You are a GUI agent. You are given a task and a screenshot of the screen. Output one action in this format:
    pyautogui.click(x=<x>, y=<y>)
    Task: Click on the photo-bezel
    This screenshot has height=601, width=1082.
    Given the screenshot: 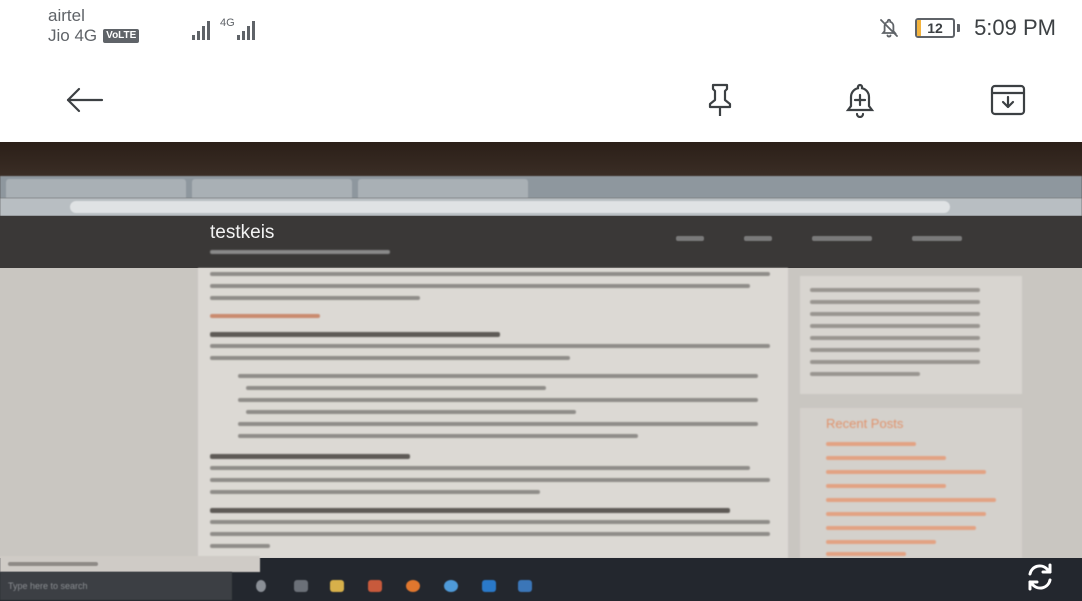 What is the action you would take?
    pyautogui.click(x=541, y=160)
    